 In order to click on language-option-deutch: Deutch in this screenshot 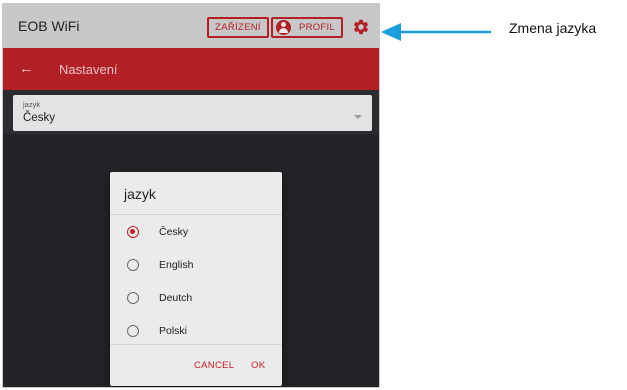, I will do `click(196, 299)`.